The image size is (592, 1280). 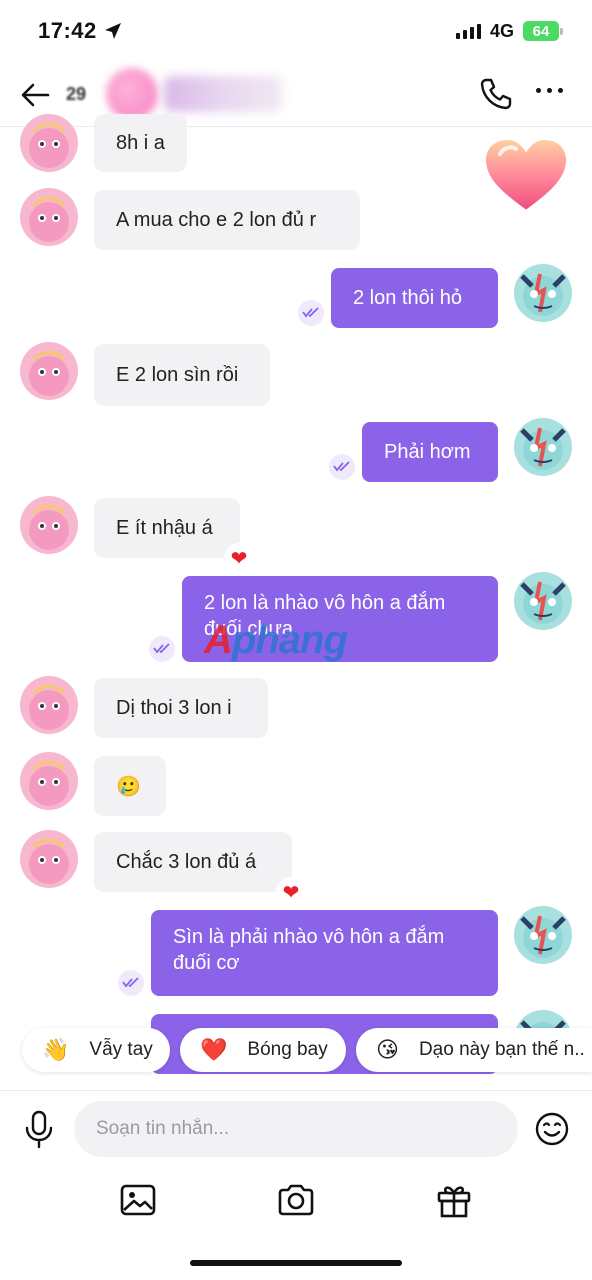 I want to click on composer, so click(x=296, y=1128).